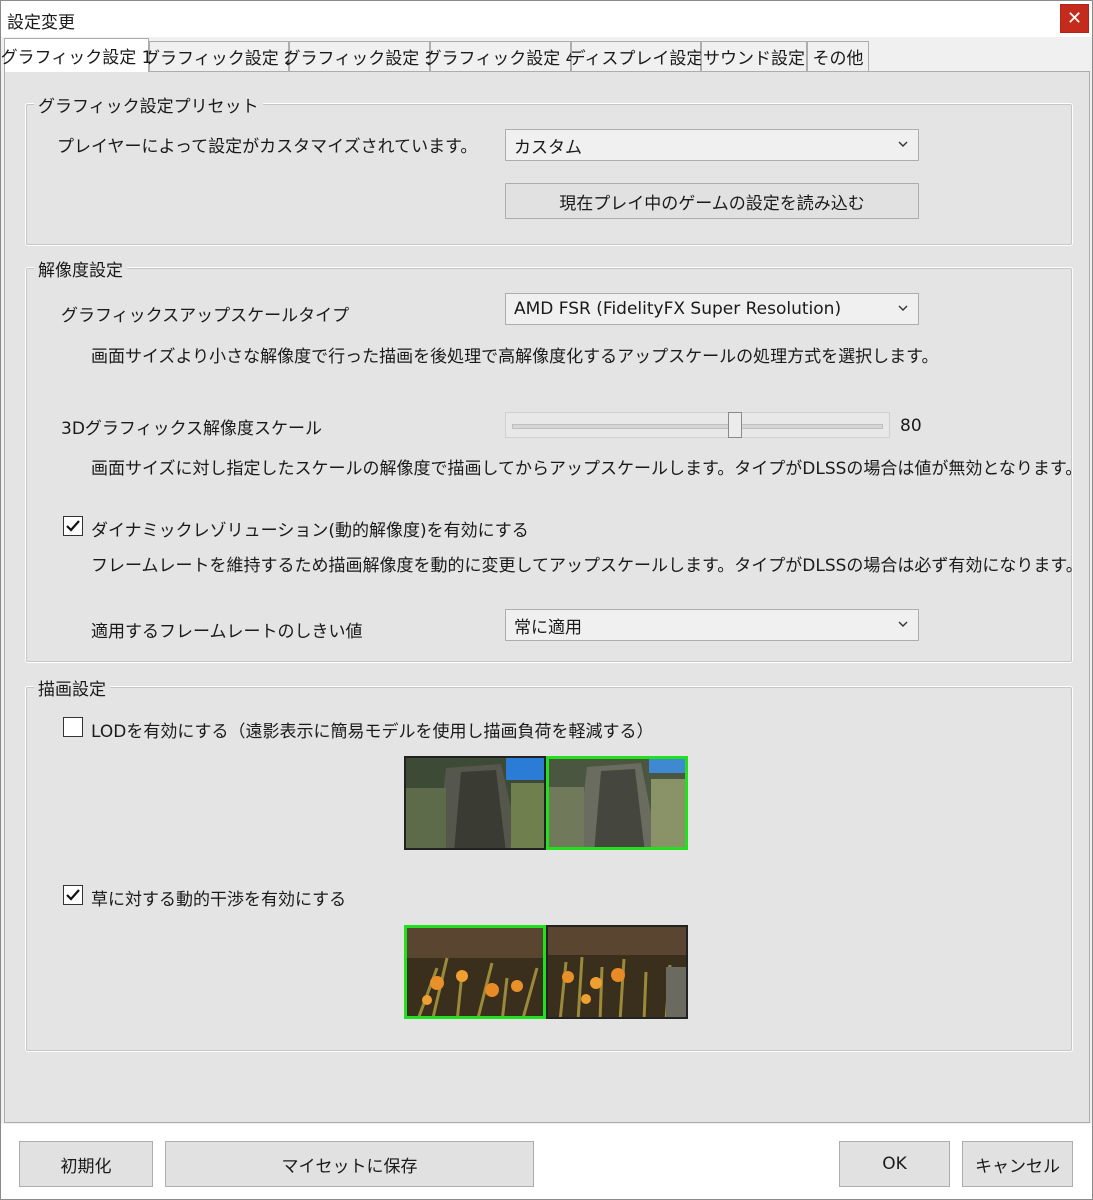  Describe the element at coordinates (712, 625) in the screenshot. I see `framerate-threshold-combo: 常に適用` at that location.